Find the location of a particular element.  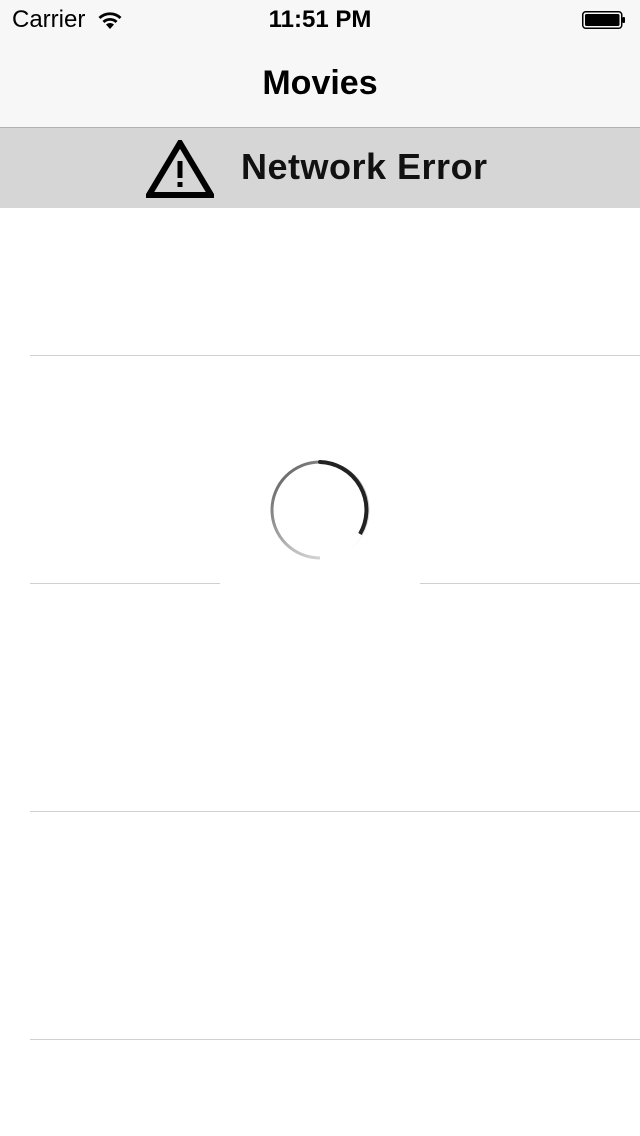

row-separator is located at coordinates (335, 1039).